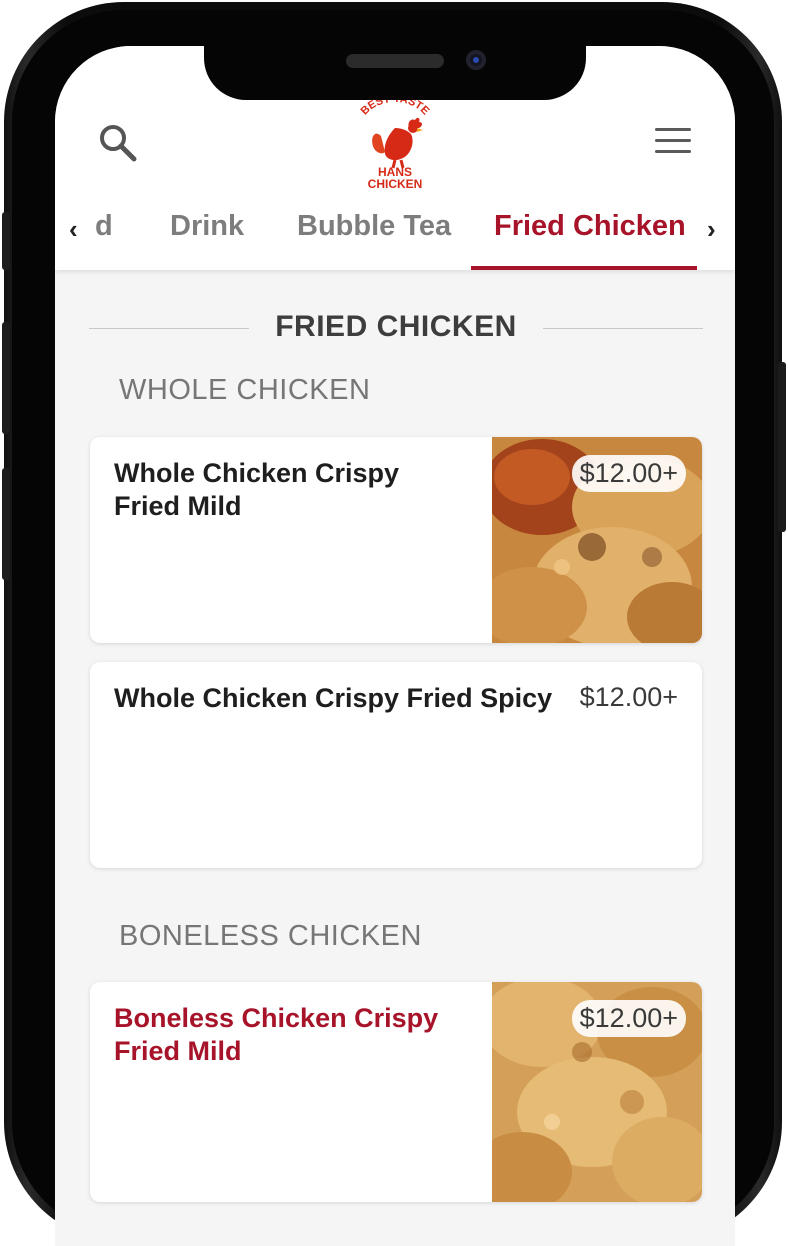  I want to click on category-title-boneless-chicken: BONELESS CHICKEN, so click(270, 936).